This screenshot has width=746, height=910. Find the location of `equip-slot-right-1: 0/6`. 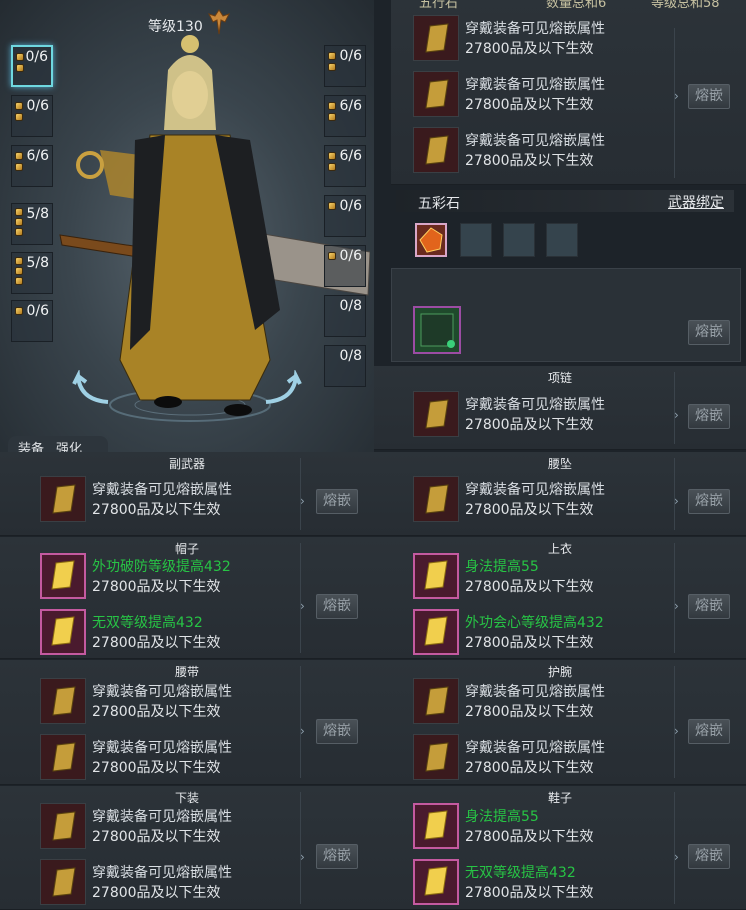

equip-slot-right-1: 0/6 is located at coordinates (345, 66).